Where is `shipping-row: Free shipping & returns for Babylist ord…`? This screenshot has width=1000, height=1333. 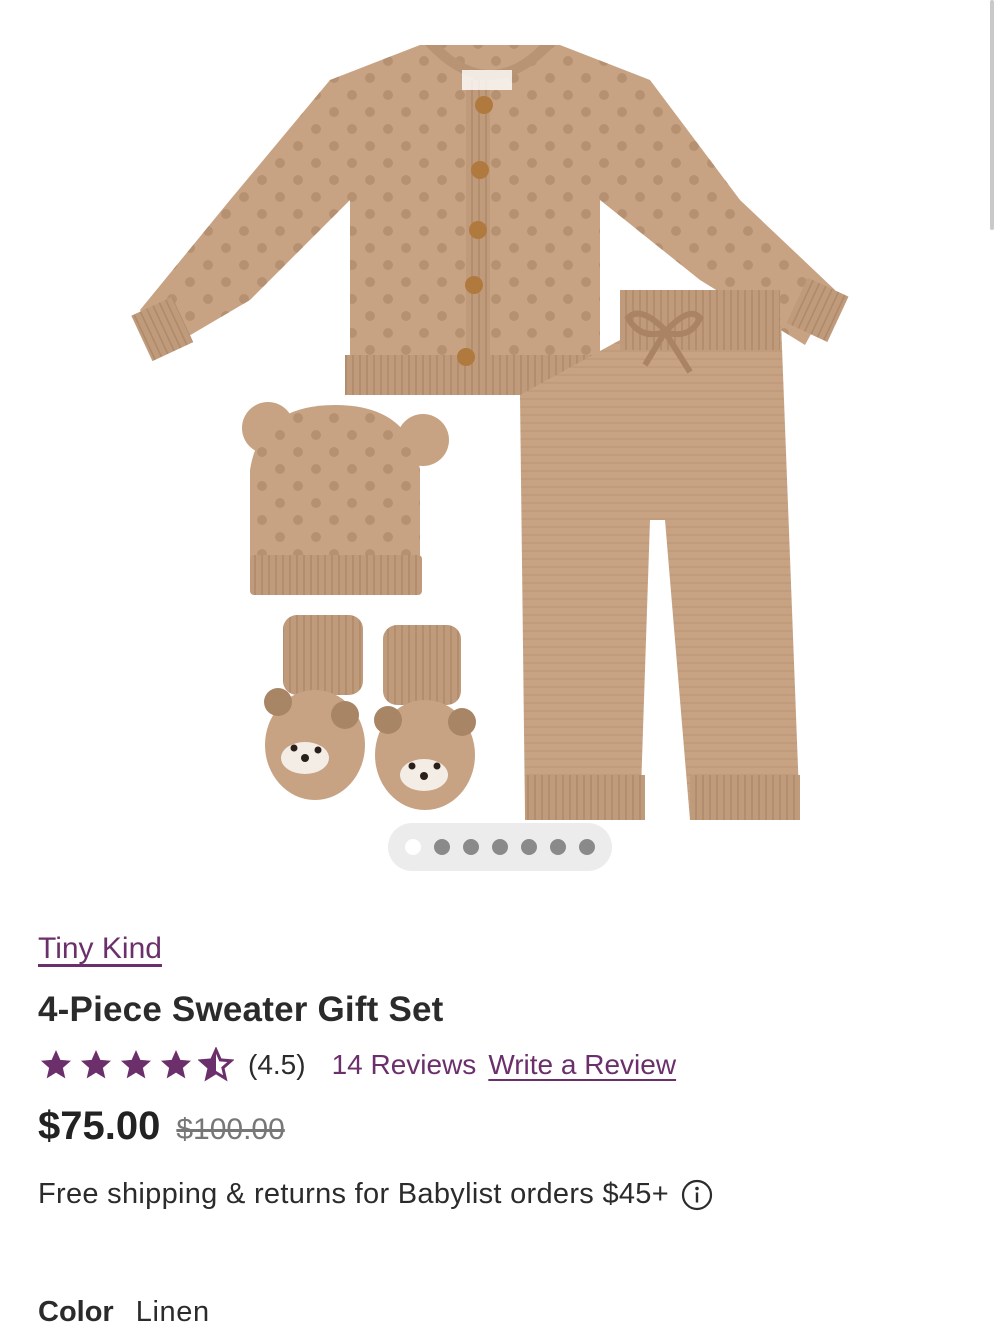 shipping-row: Free shipping & returns for Babylist ord… is located at coordinates (375, 1194).